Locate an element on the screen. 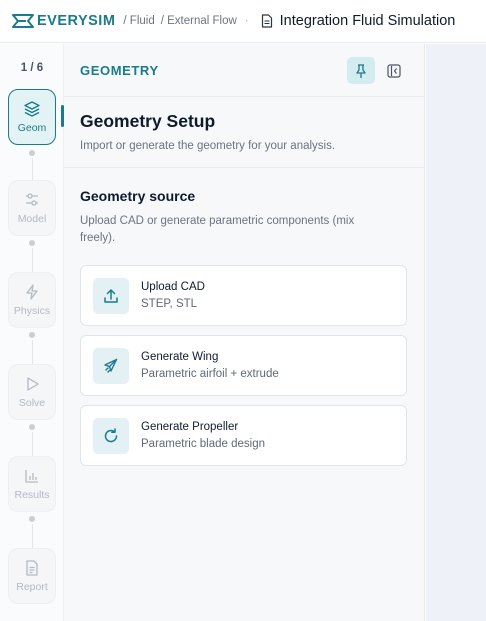  collapse-panel-button is located at coordinates (394, 70).